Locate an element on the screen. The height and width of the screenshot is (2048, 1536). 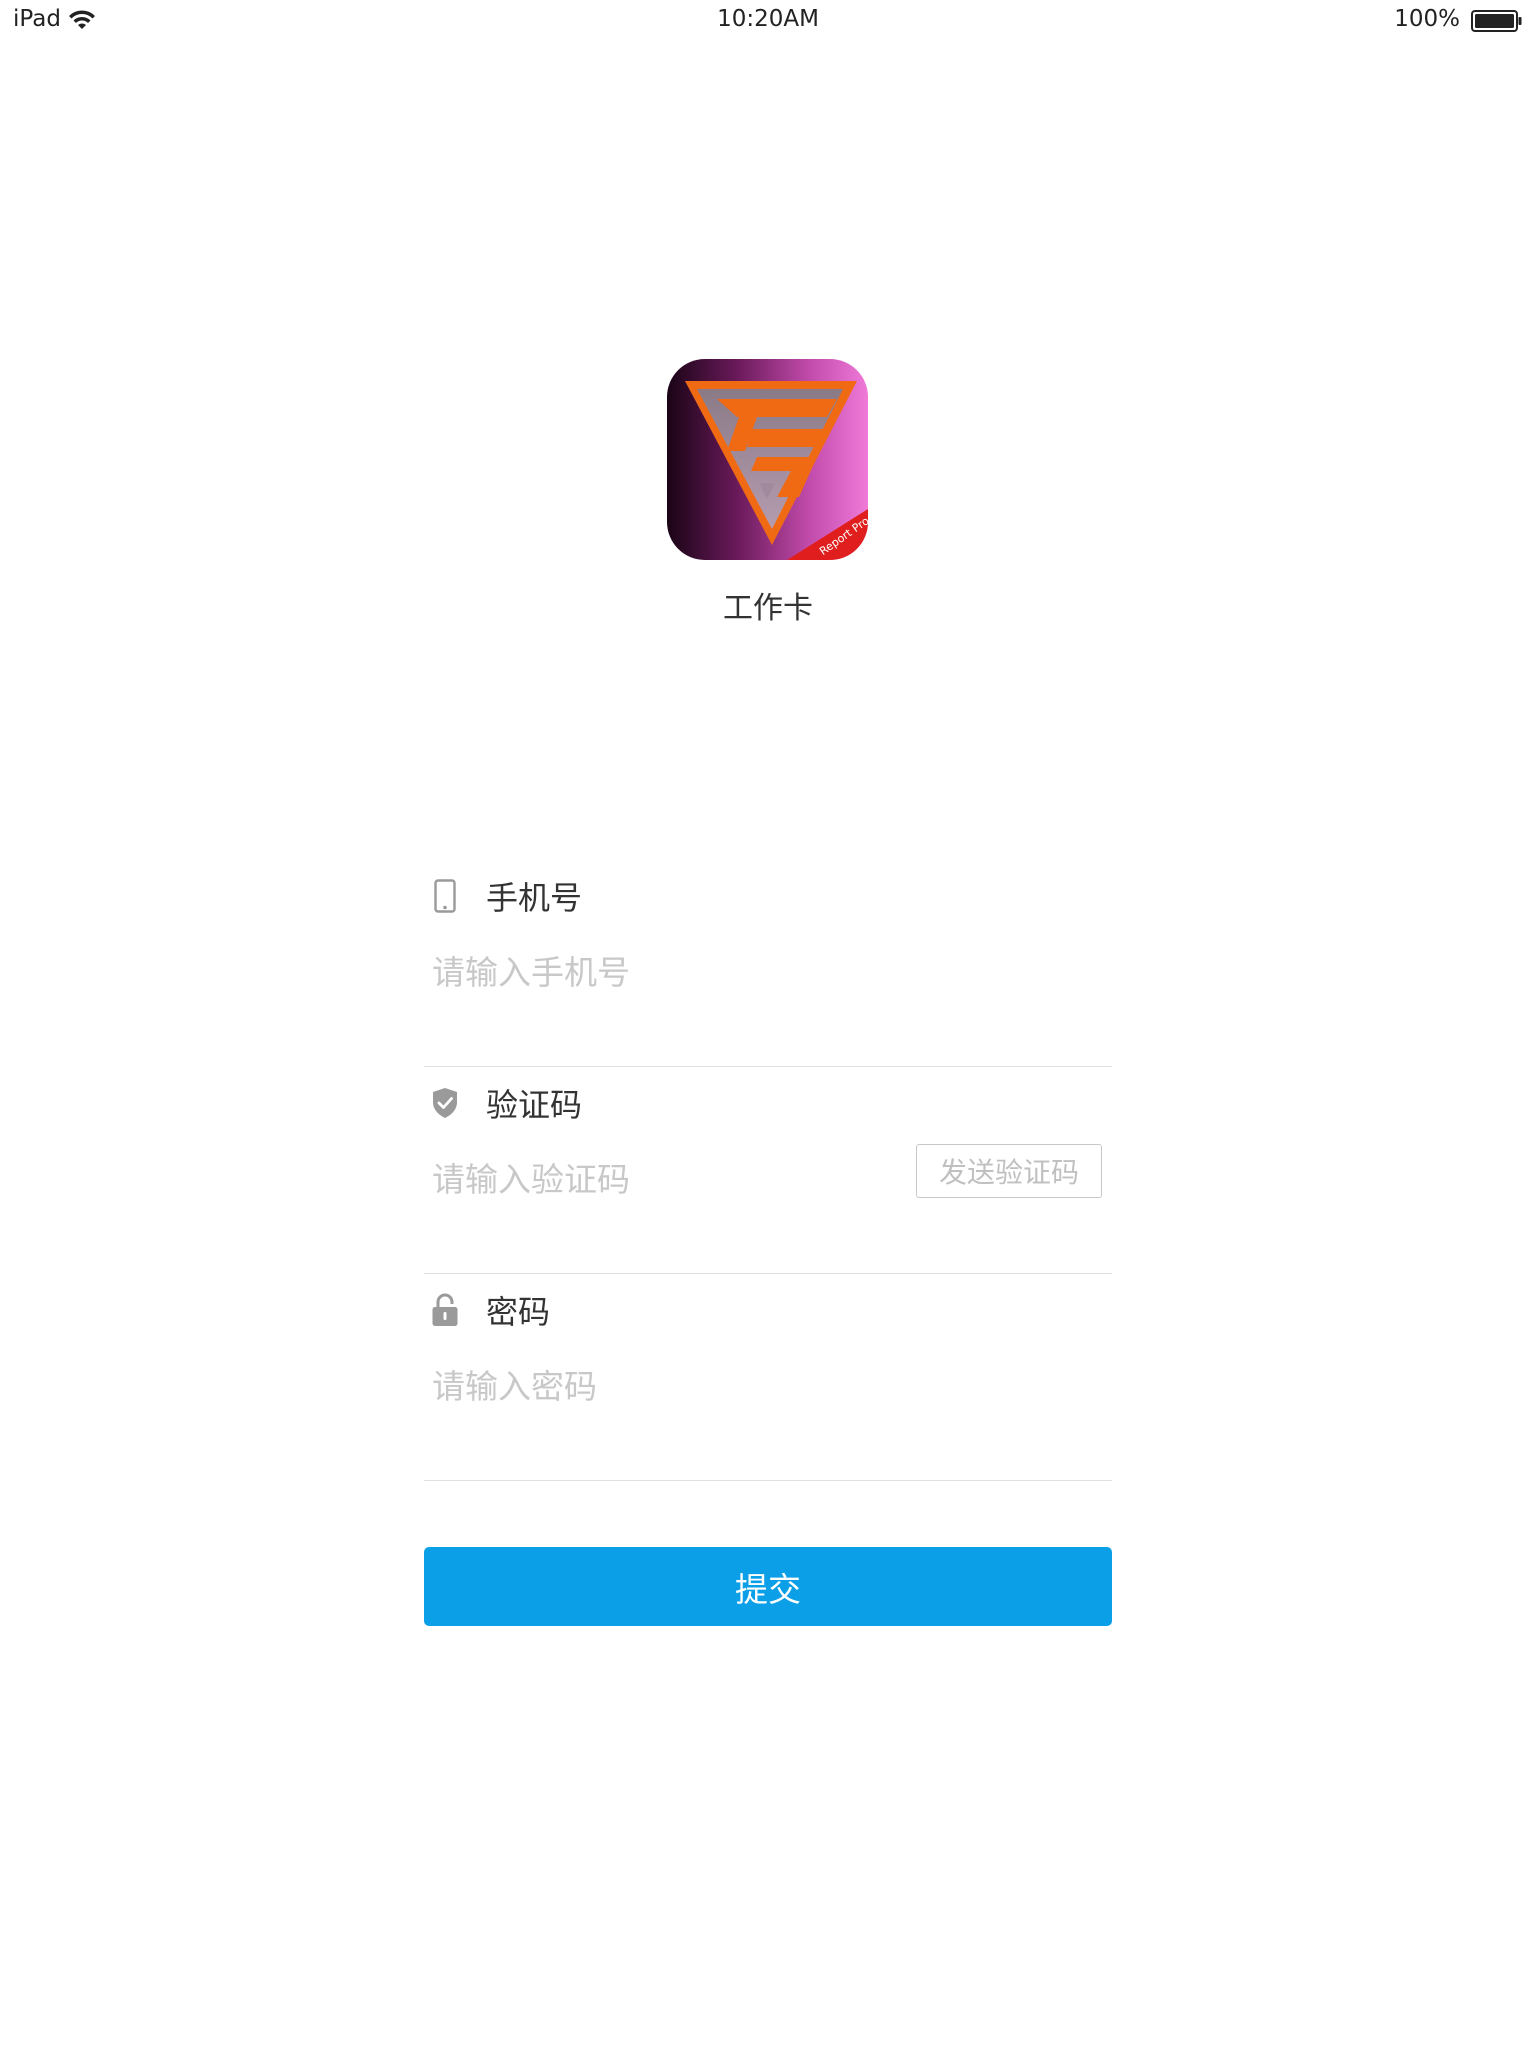
phone-input is located at coordinates (662, 972).